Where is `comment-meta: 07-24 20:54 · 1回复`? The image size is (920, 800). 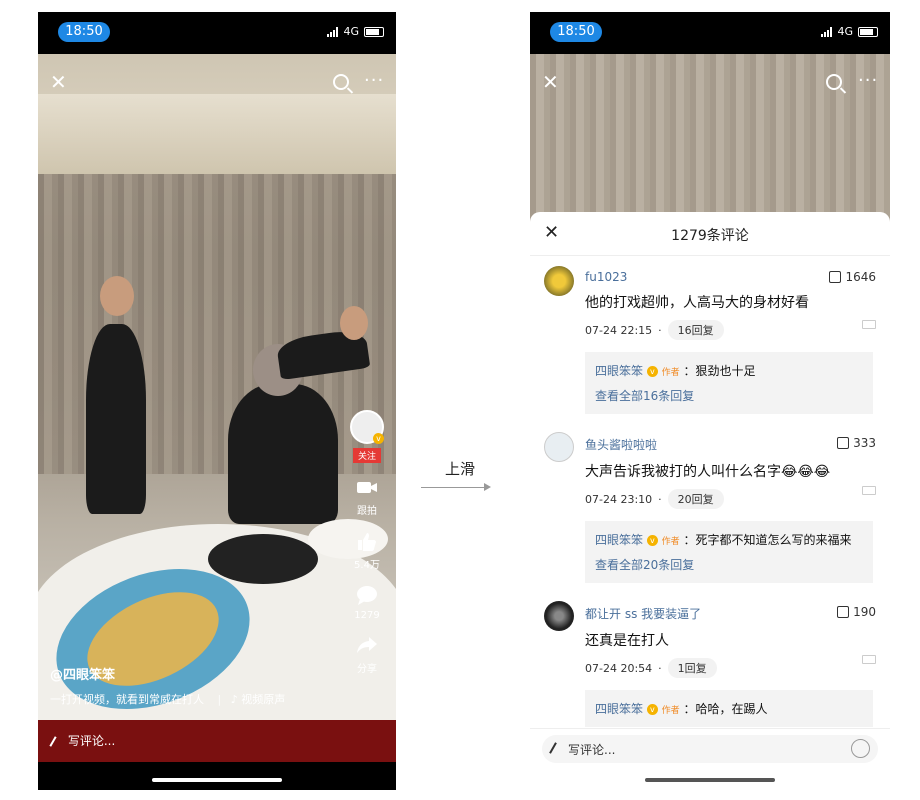 comment-meta: 07-24 20:54 · 1回复 is located at coordinates (730, 668).